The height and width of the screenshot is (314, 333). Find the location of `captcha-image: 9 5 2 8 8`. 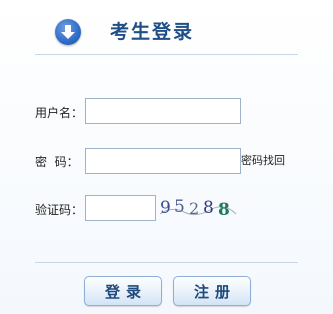

captcha-image: 9 5 2 8 8 is located at coordinates (198, 207).